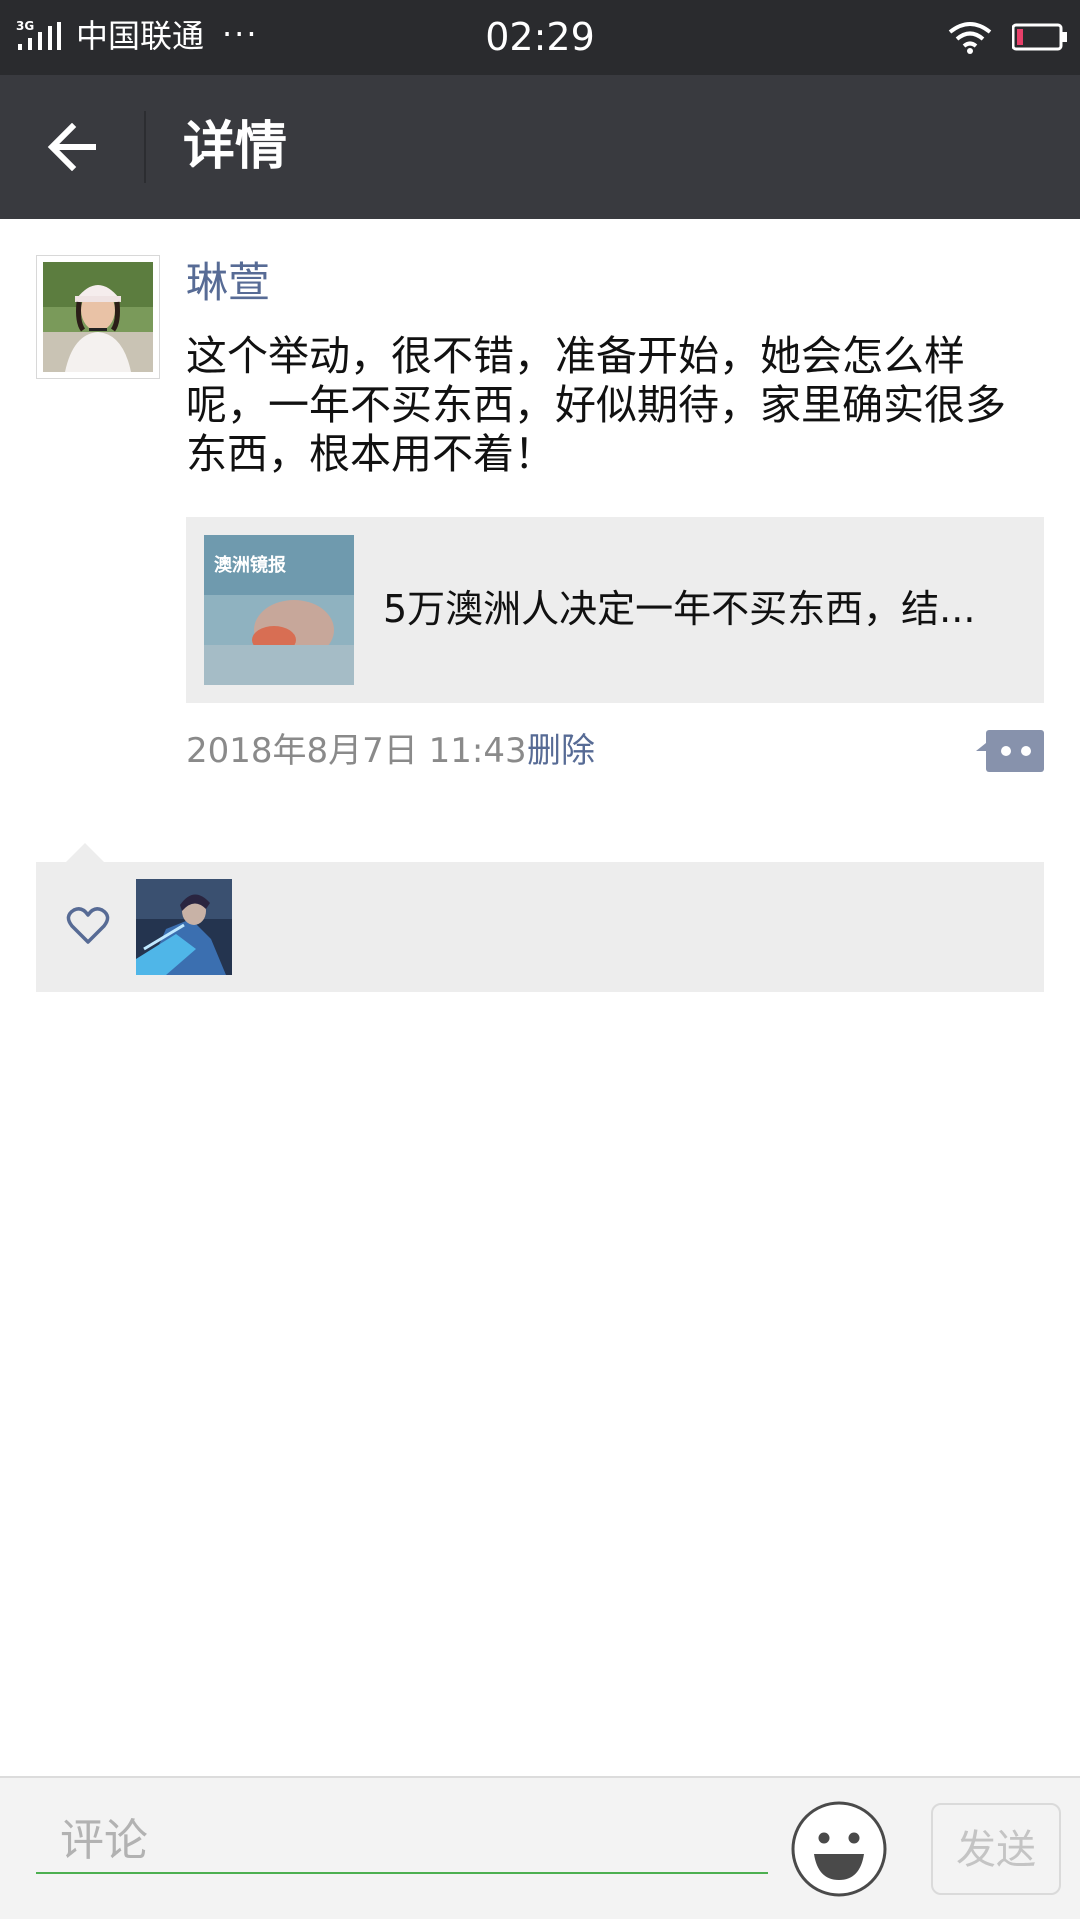 The width and height of the screenshot is (1080, 1919). I want to click on title-bar: 详情, so click(540, 147).